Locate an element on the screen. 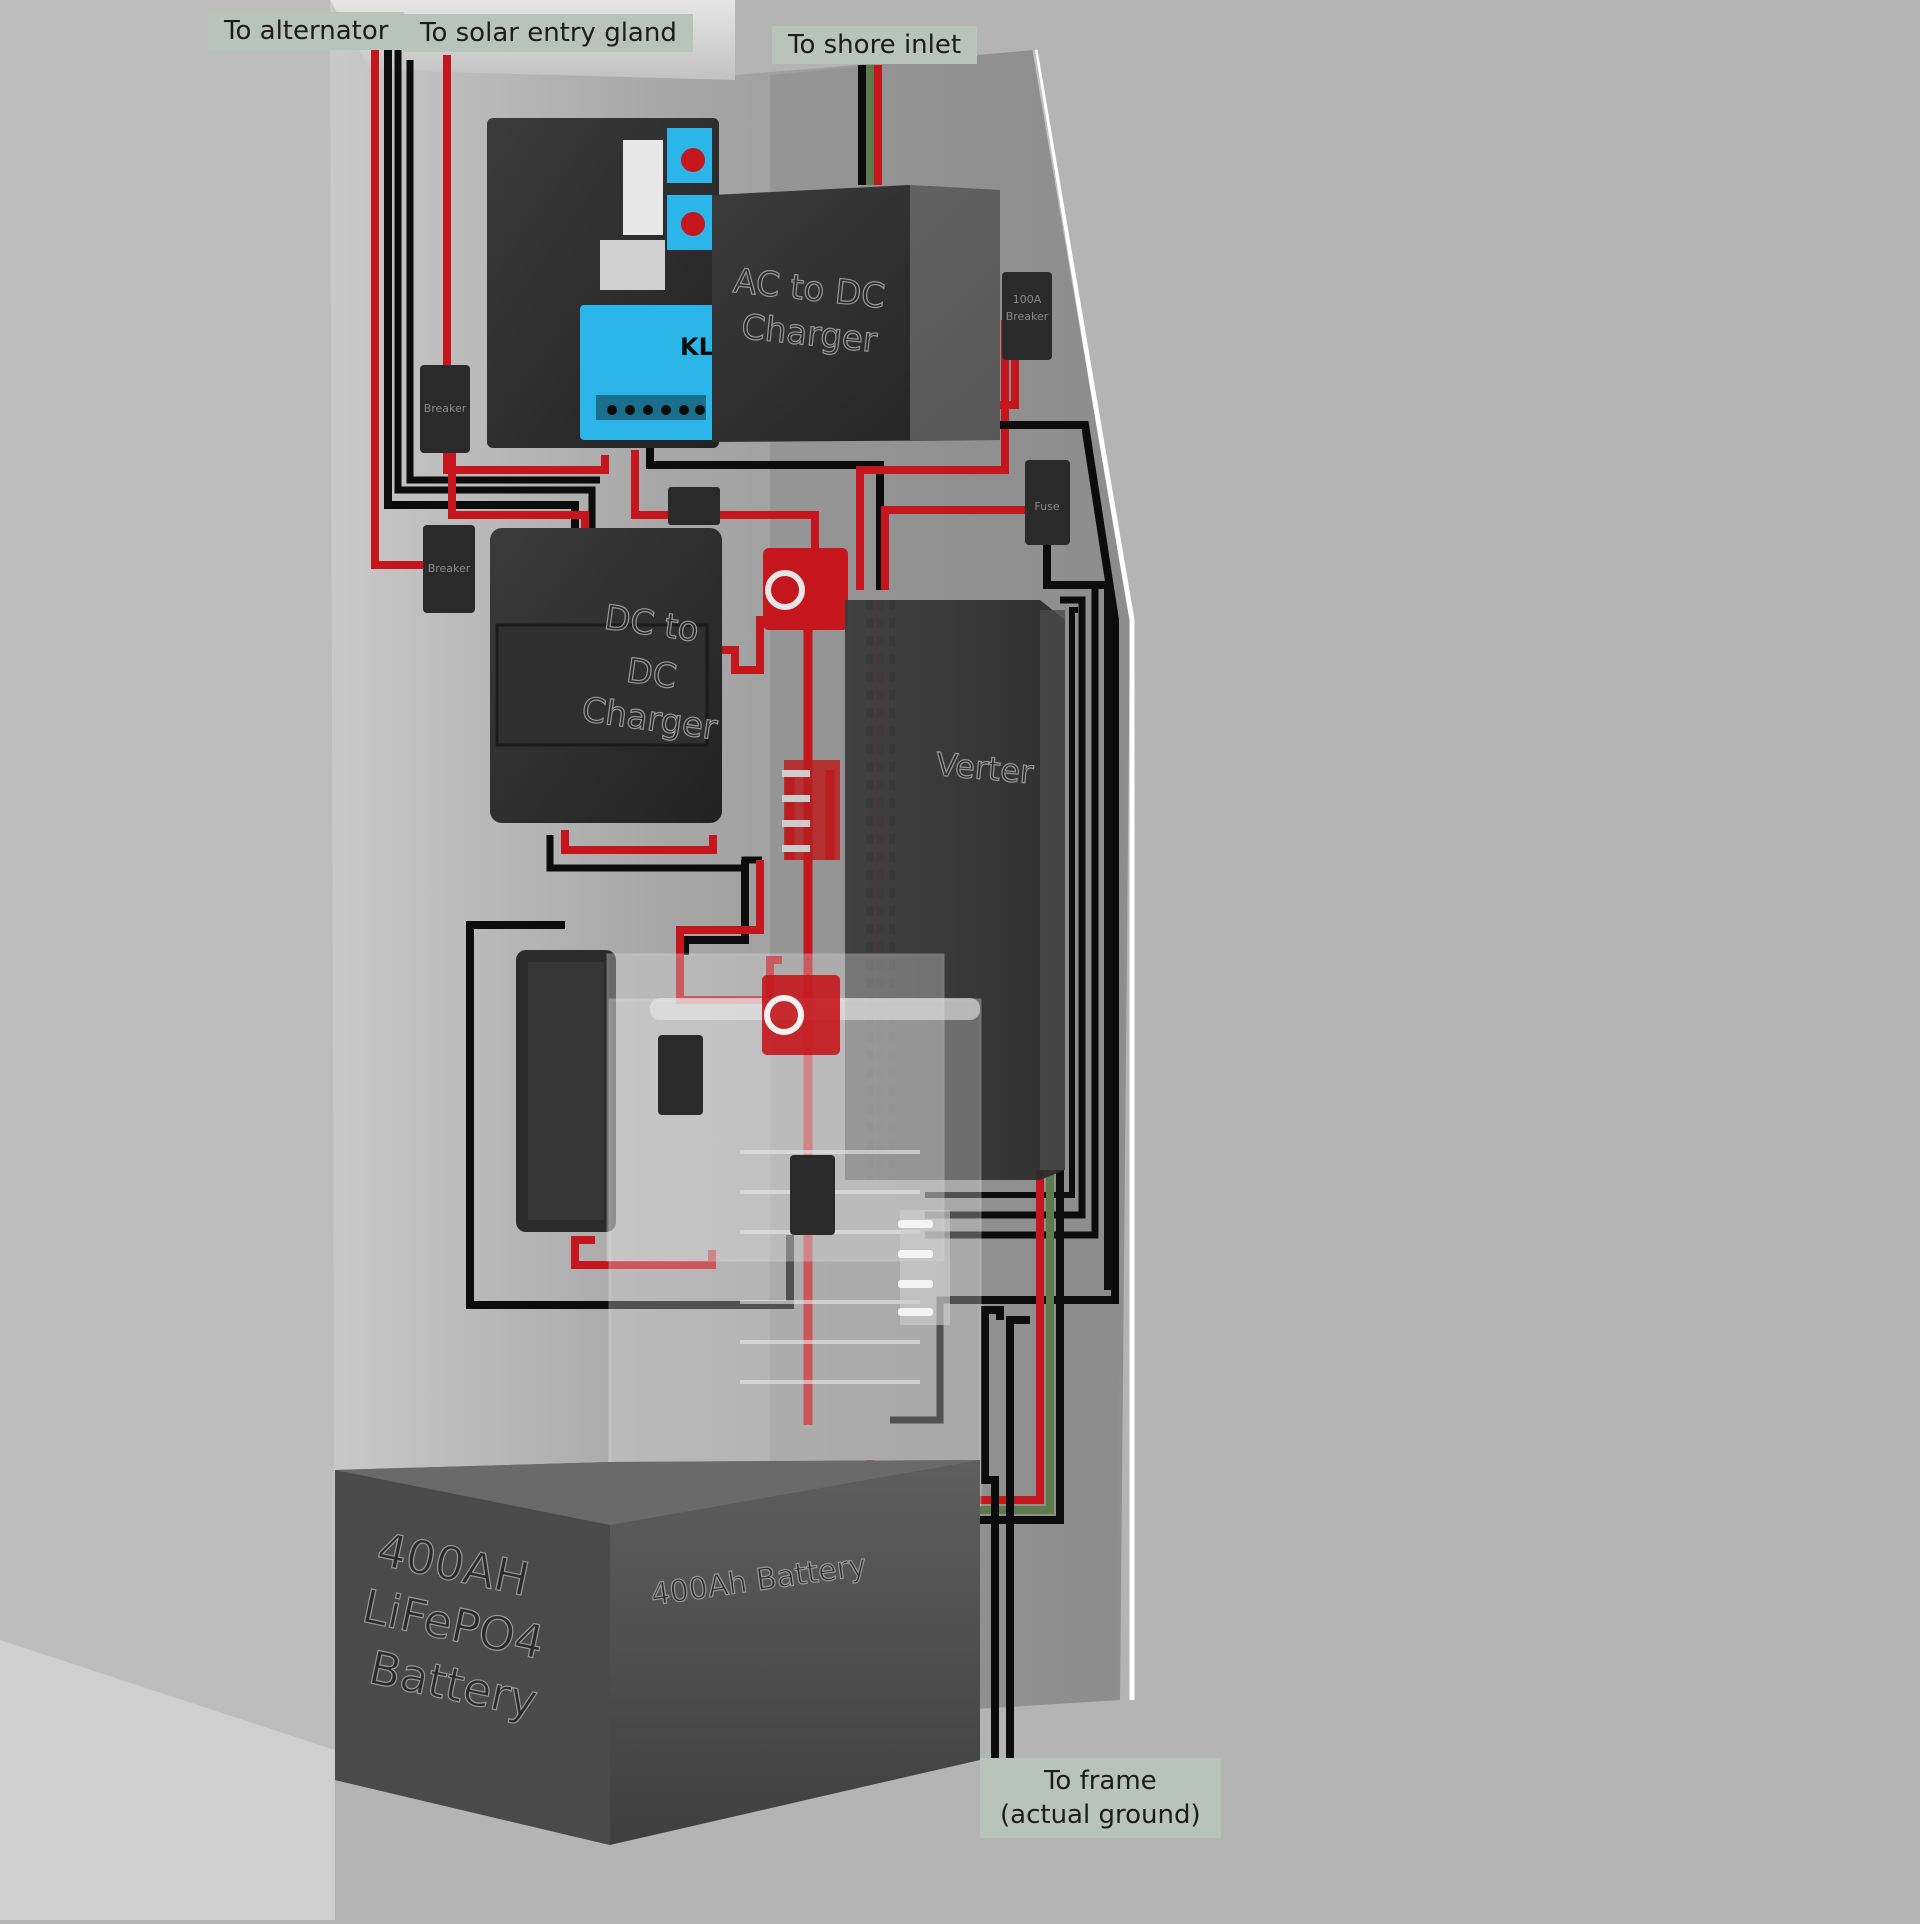  battery: 400AH LiFePO4 Battery 400Ah Battery is located at coordinates (657, 1652).